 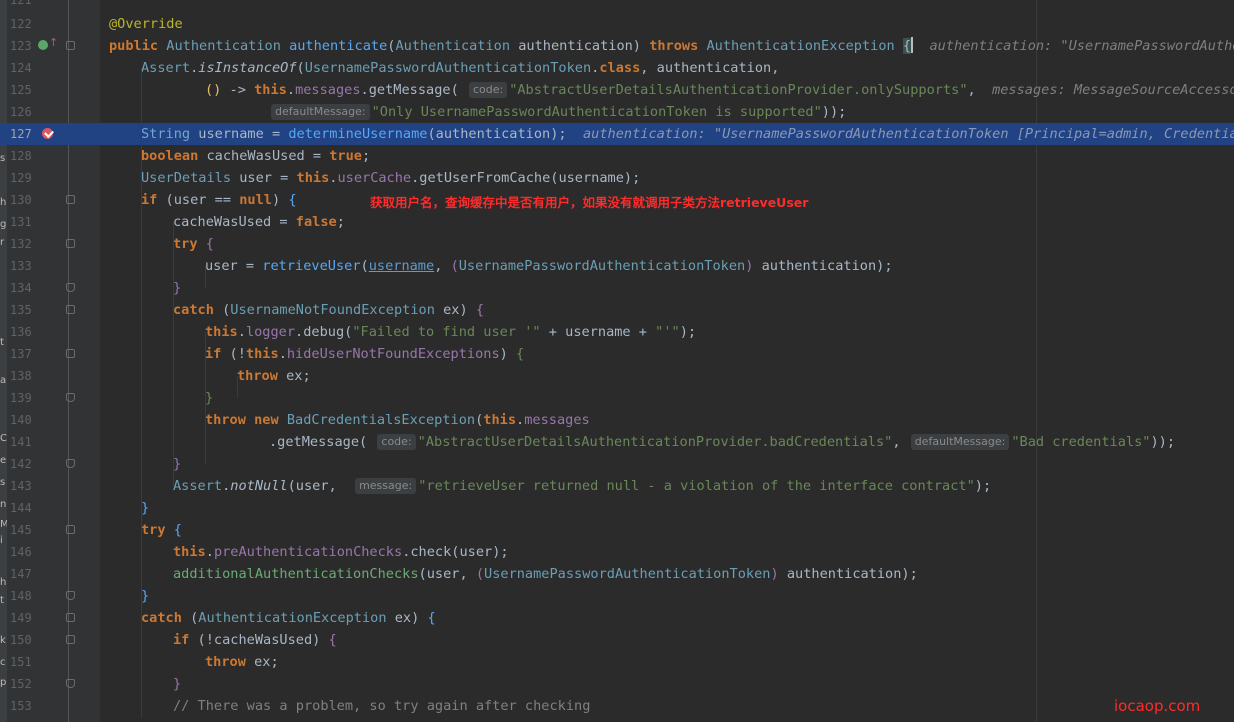 I want to click on line-number: 142, so click(x=21, y=464).